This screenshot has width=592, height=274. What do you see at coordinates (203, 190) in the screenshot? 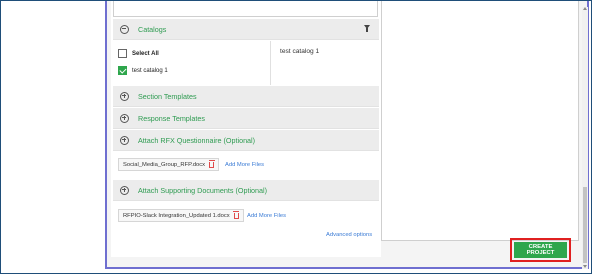
I see `attach-supporting-title: Attach Supporting Documents (Optional)` at bounding box center [203, 190].